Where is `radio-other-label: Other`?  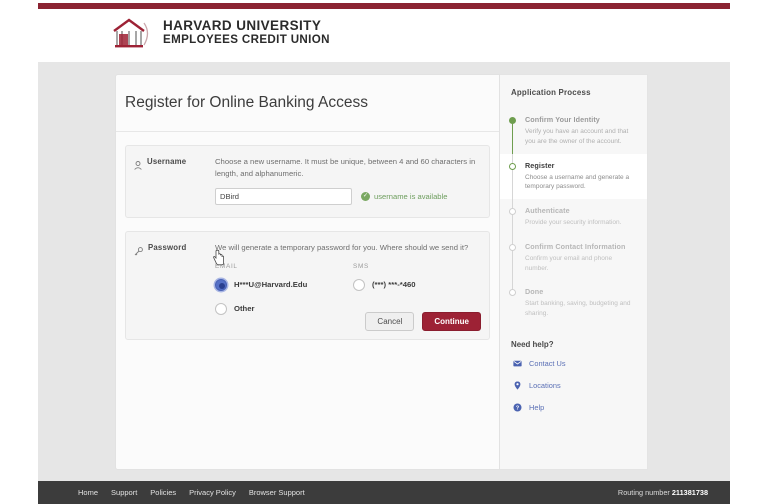
radio-other-label: Other is located at coordinates (244, 309).